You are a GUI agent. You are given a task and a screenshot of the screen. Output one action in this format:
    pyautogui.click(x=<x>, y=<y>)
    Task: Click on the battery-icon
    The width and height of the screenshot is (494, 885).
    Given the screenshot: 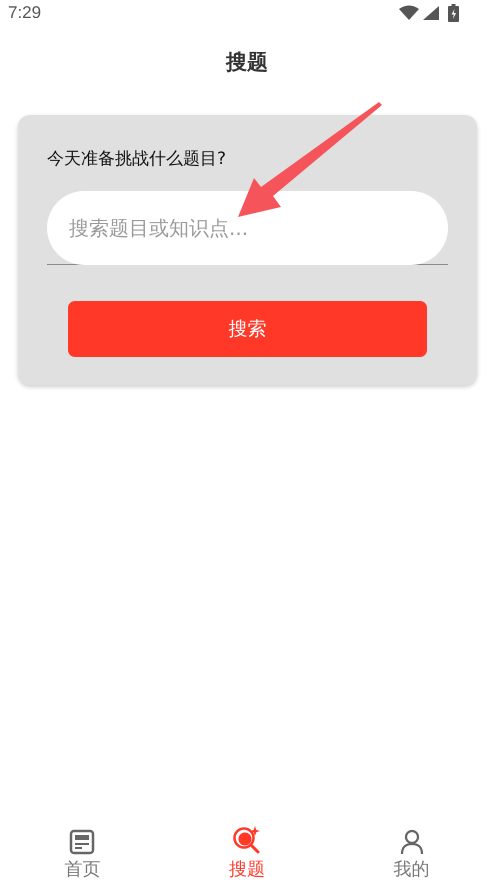 What is the action you would take?
    pyautogui.click(x=454, y=13)
    